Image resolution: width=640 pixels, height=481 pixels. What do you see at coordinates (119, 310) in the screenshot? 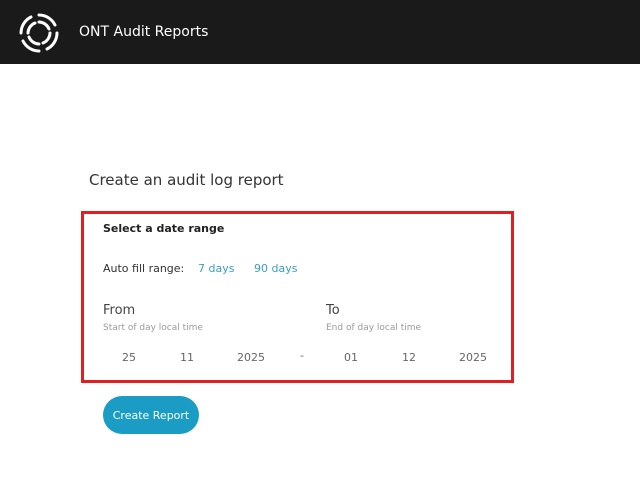
I see `from-label: From` at bounding box center [119, 310].